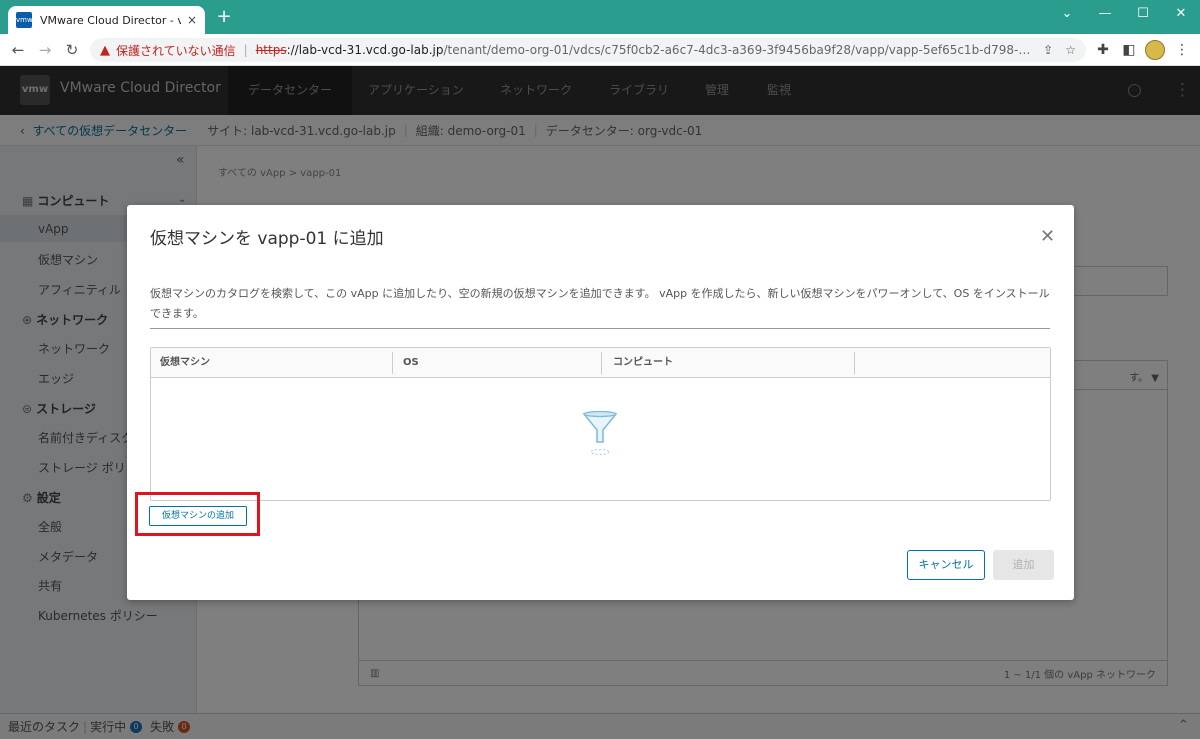  What do you see at coordinates (72, 50) in the screenshot?
I see `reload-icon: ↻` at bounding box center [72, 50].